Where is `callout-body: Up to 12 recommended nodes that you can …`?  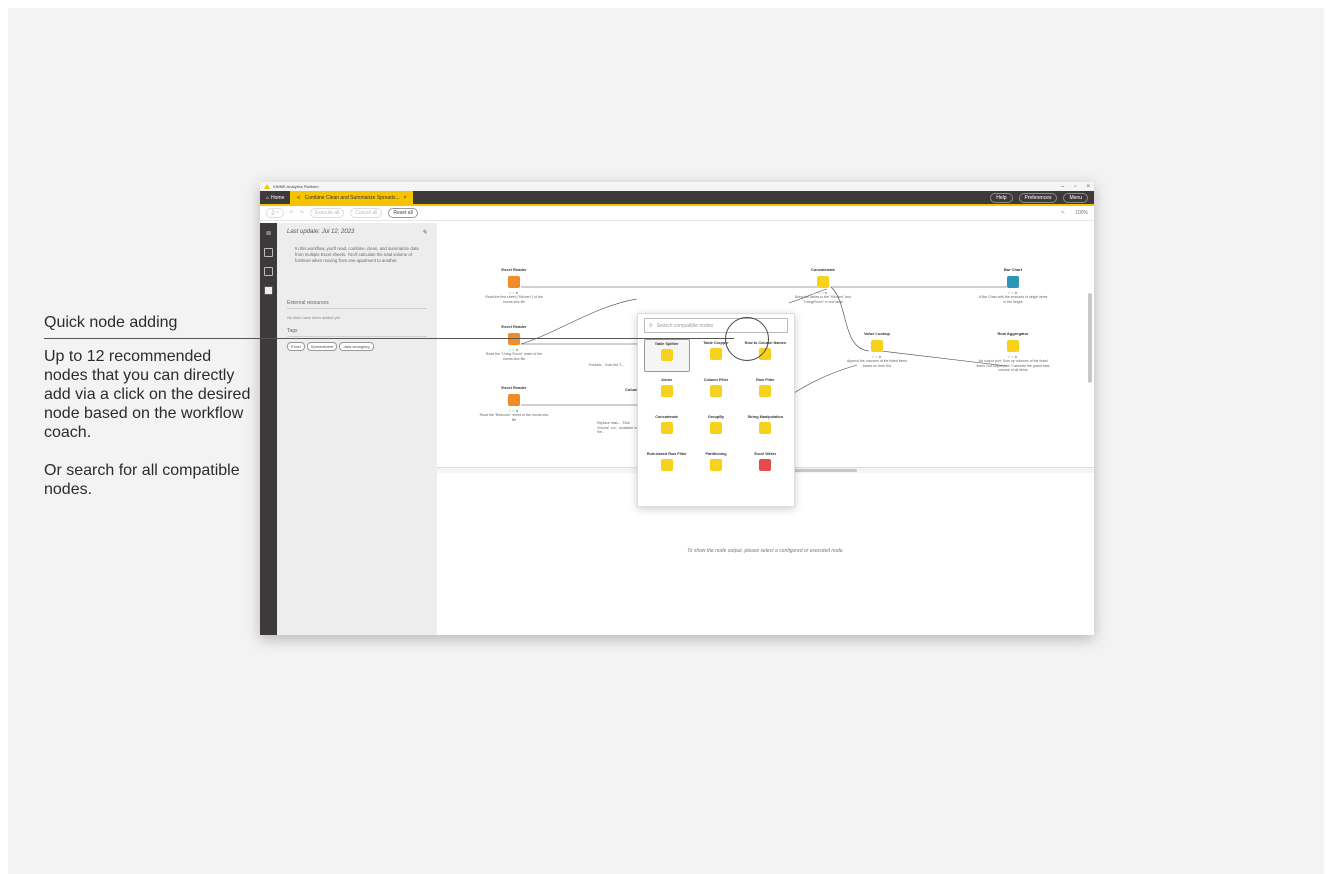 callout-body: Up to 12 recommended nodes that you can … is located at coordinates (149, 423).